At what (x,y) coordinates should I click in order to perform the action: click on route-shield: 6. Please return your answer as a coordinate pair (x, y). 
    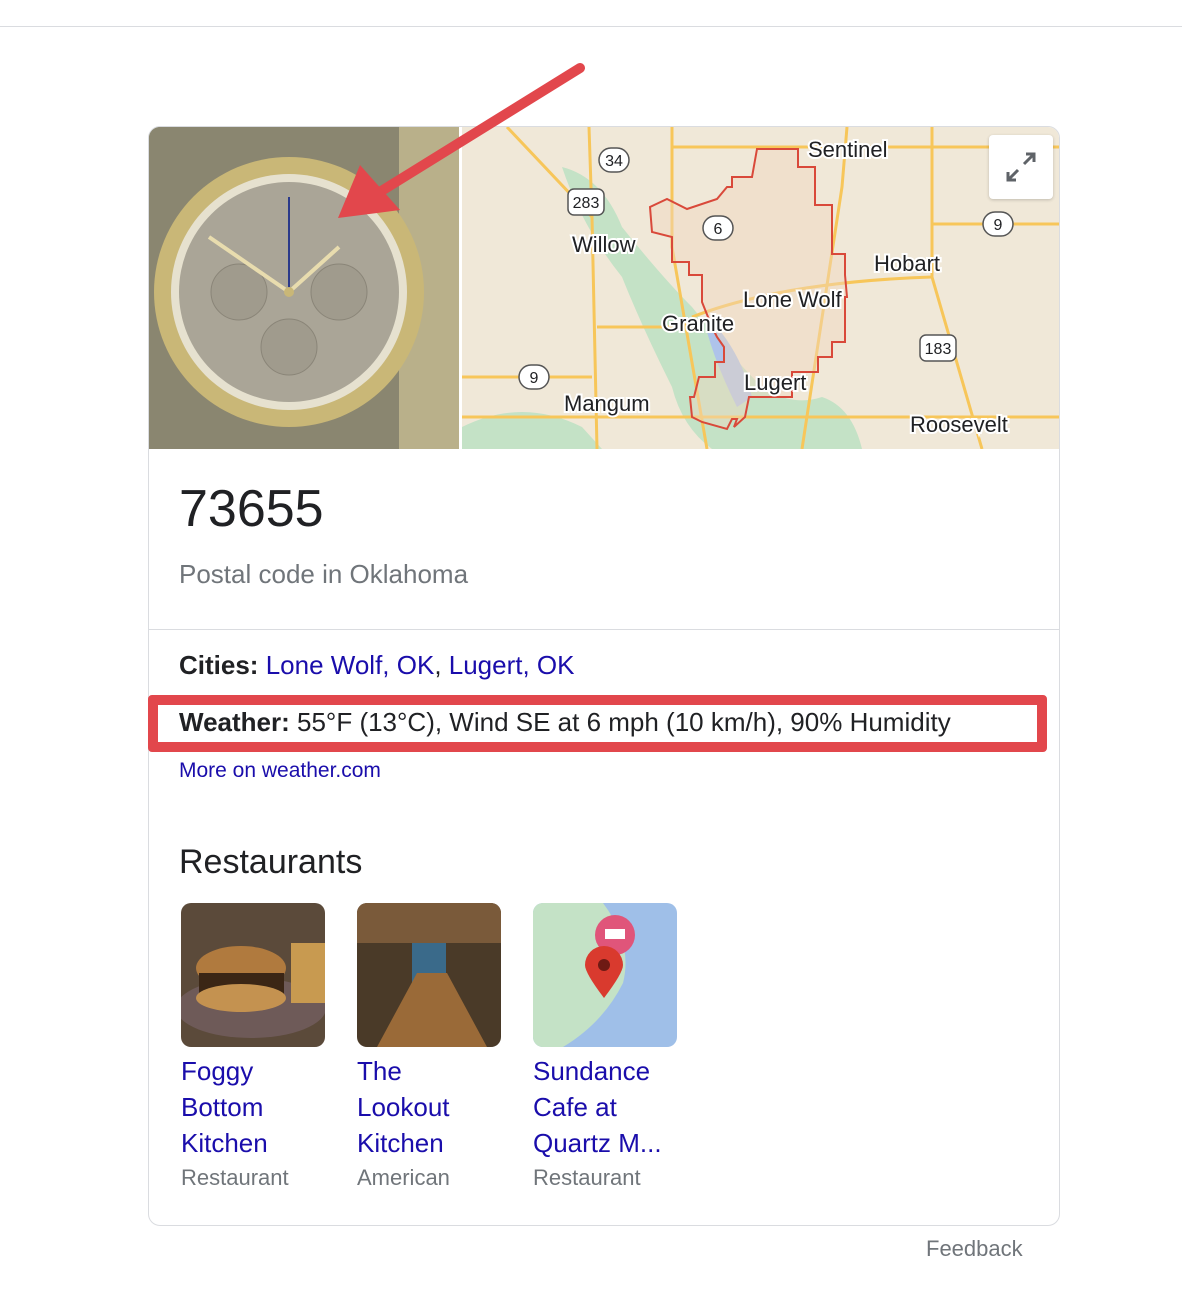
    Looking at the image, I should click on (718, 229).